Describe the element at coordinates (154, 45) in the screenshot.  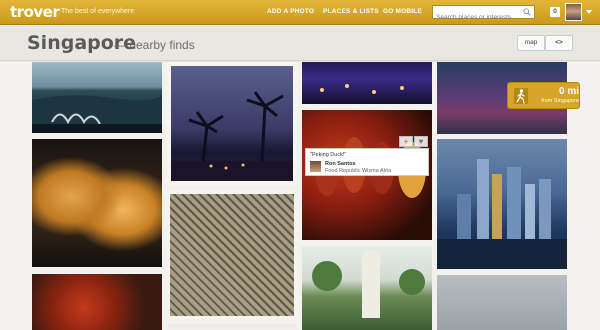
I see `page-subtitle: — nearby finds` at that location.